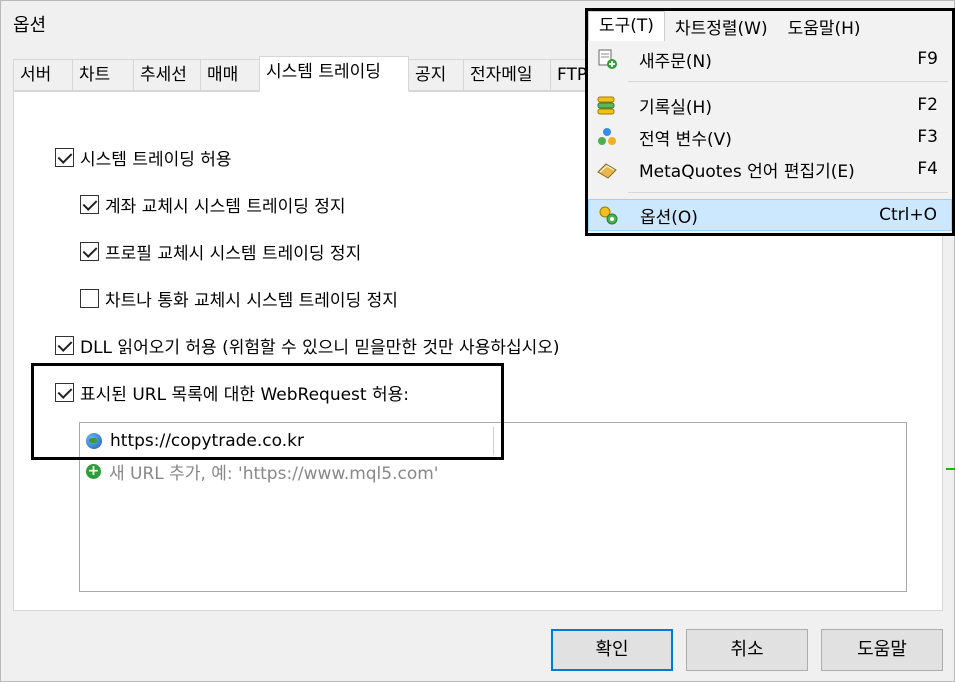 The width and height of the screenshot is (955, 682). What do you see at coordinates (156, 160) in the screenshot?
I see `allow-algo-label: 시스템 트레이딩 허용` at bounding box center [156, 160].